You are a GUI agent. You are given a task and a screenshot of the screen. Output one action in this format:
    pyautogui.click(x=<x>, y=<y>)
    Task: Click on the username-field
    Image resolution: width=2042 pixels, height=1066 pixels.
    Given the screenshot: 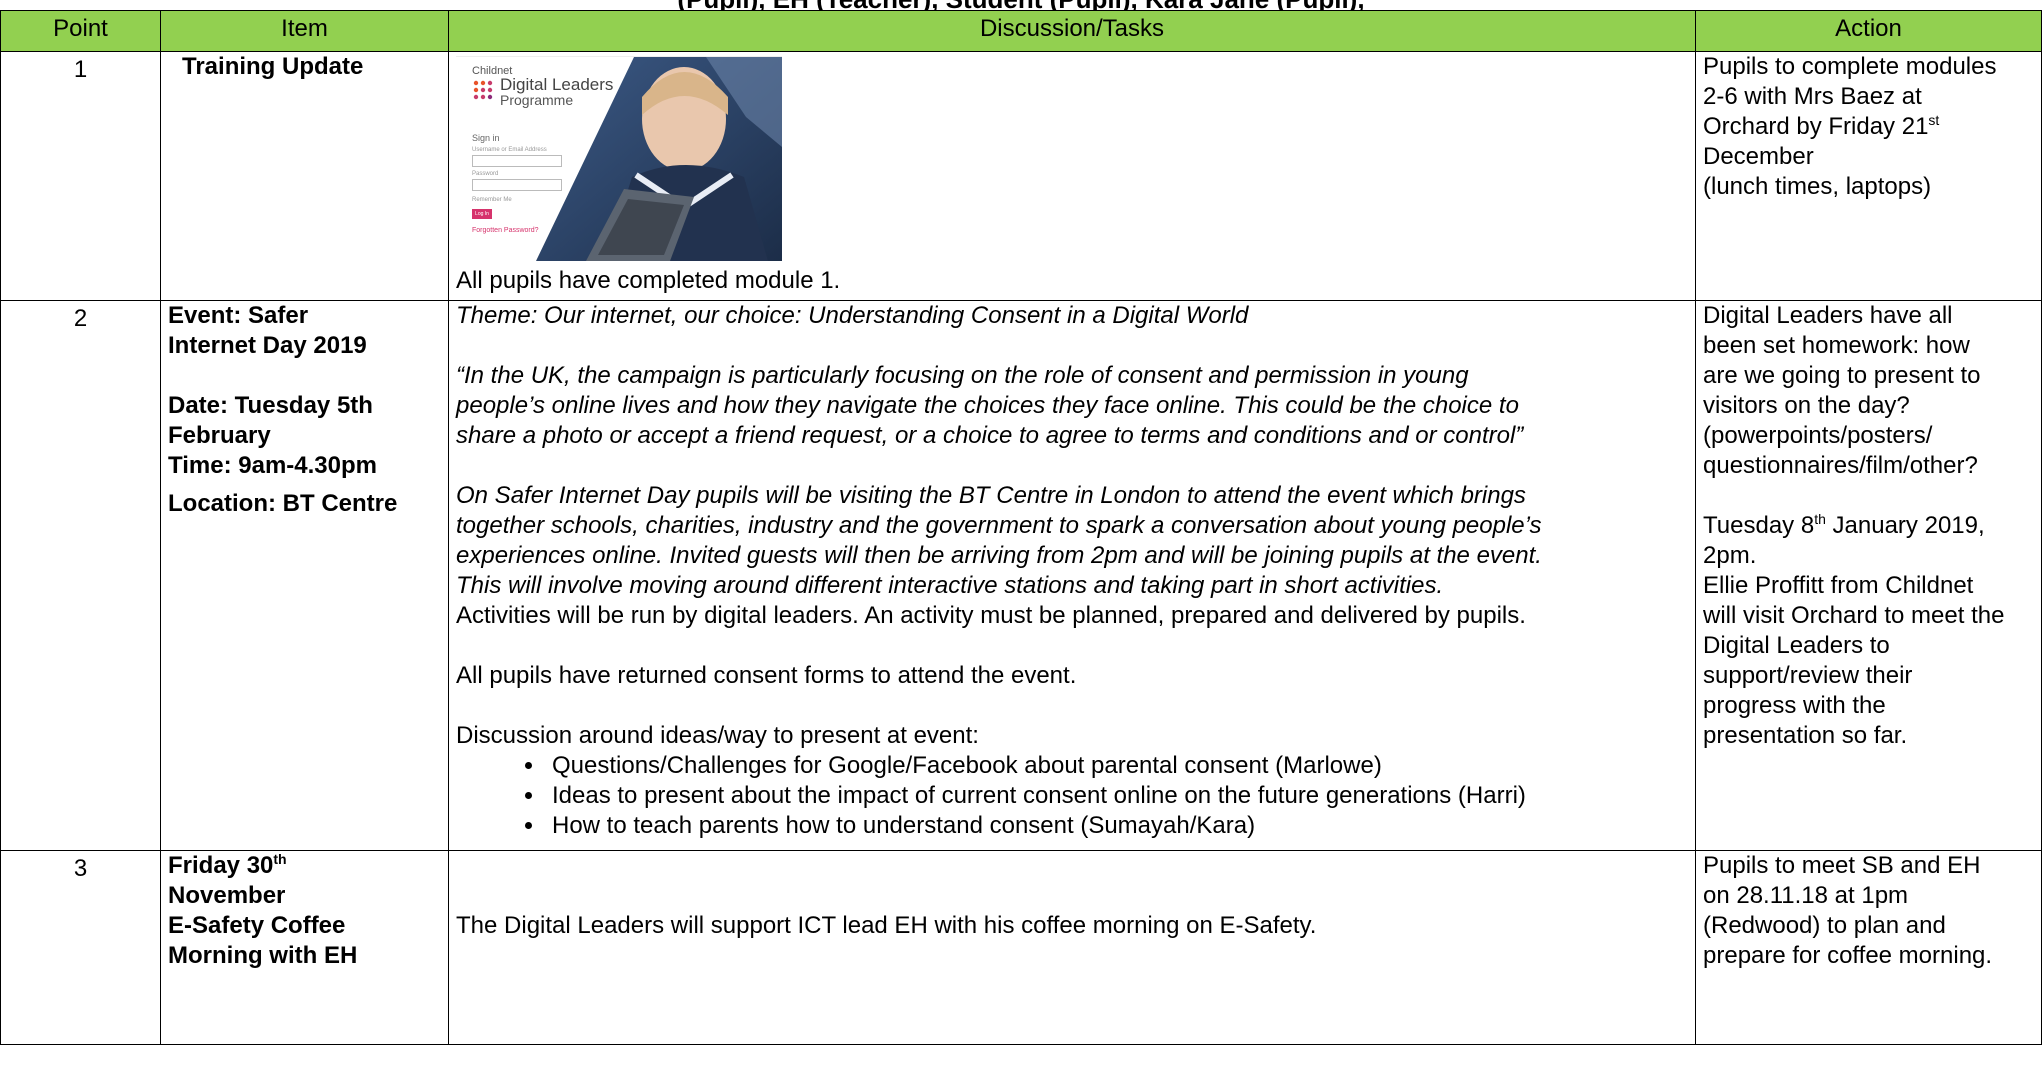 What is the action you would take?
    pyautogui.click(x=517, y=161)
    